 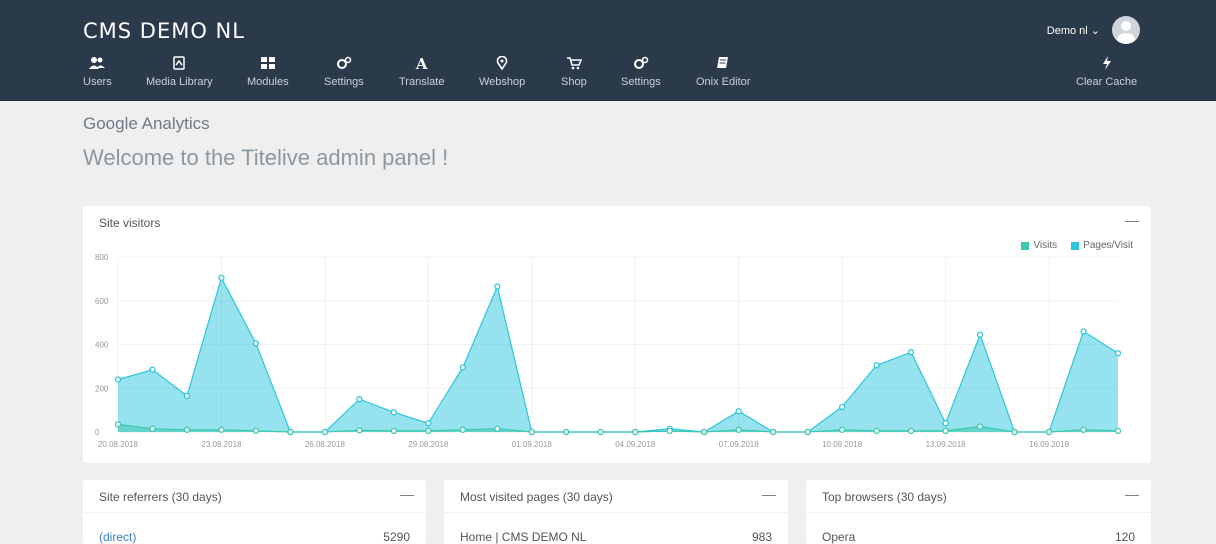 I want to click on x-tick-label: 01.09.2018, so click(x=532, y=444).